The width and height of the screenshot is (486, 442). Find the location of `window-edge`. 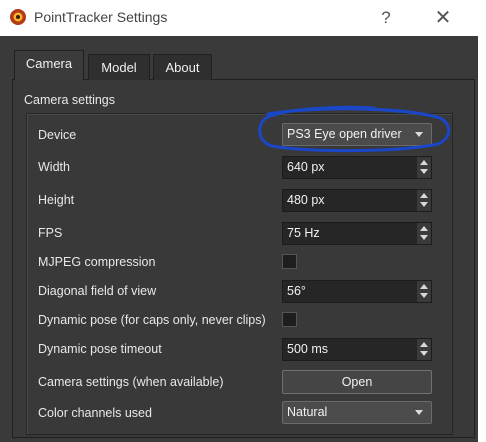

window-edge is located at coordinates (482, 239).